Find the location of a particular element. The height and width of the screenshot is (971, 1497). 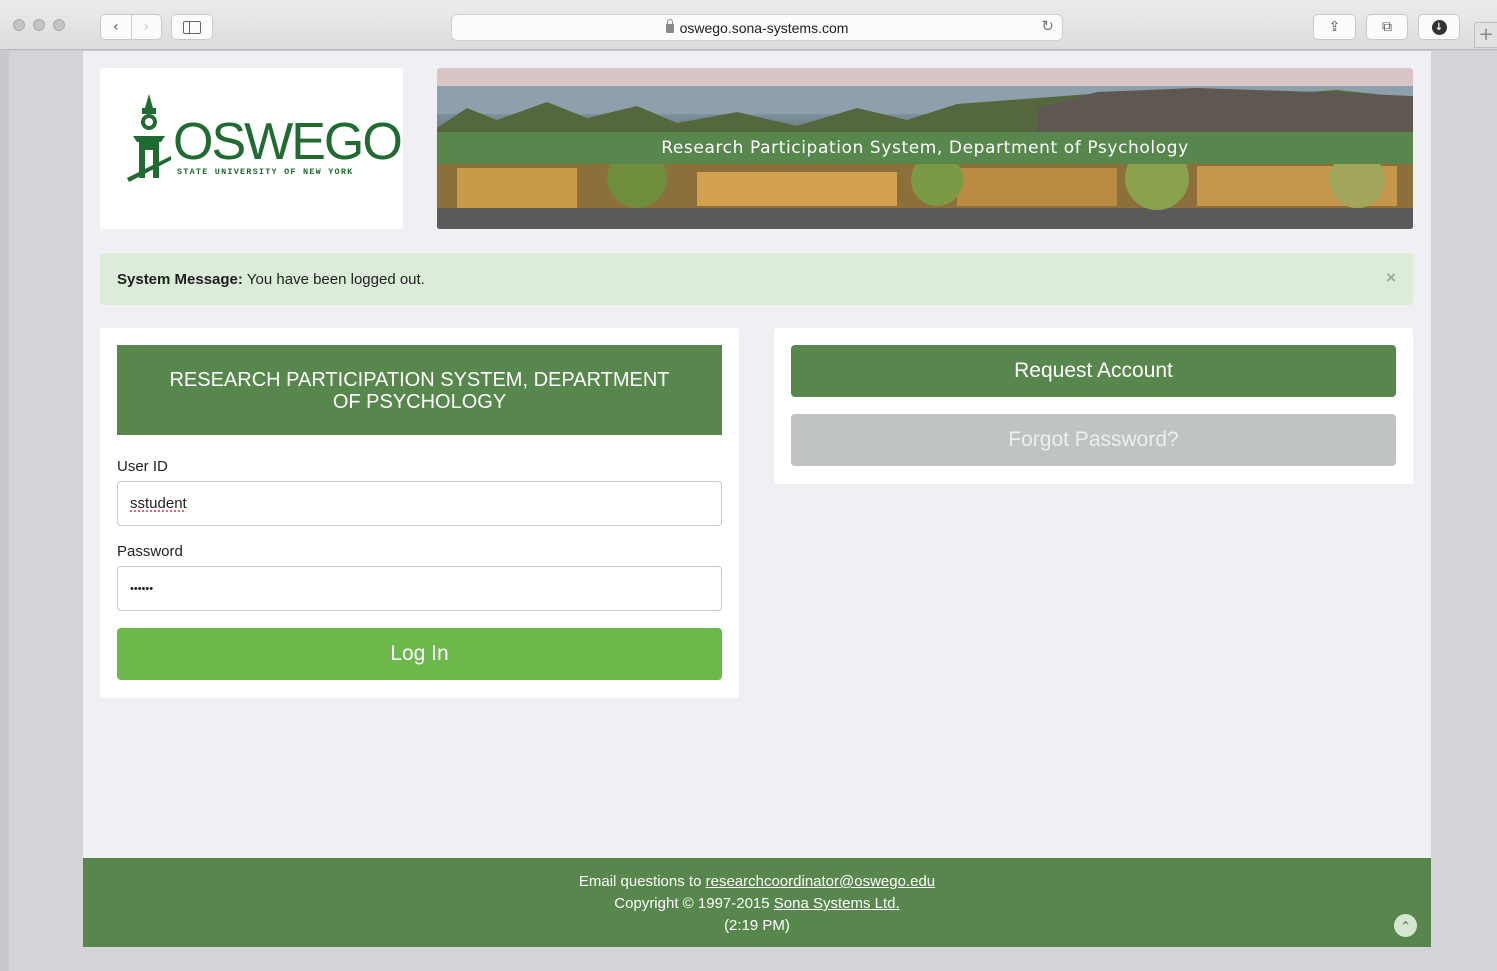

downloads-button: ↓ is located at coordinates (1439, 27).